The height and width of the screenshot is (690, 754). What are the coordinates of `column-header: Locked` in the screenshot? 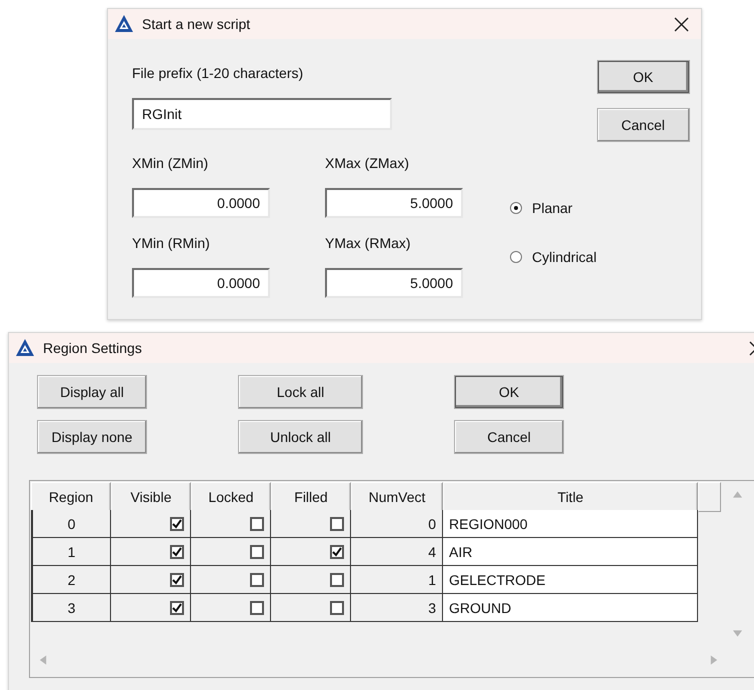 It's located at (231, 497).